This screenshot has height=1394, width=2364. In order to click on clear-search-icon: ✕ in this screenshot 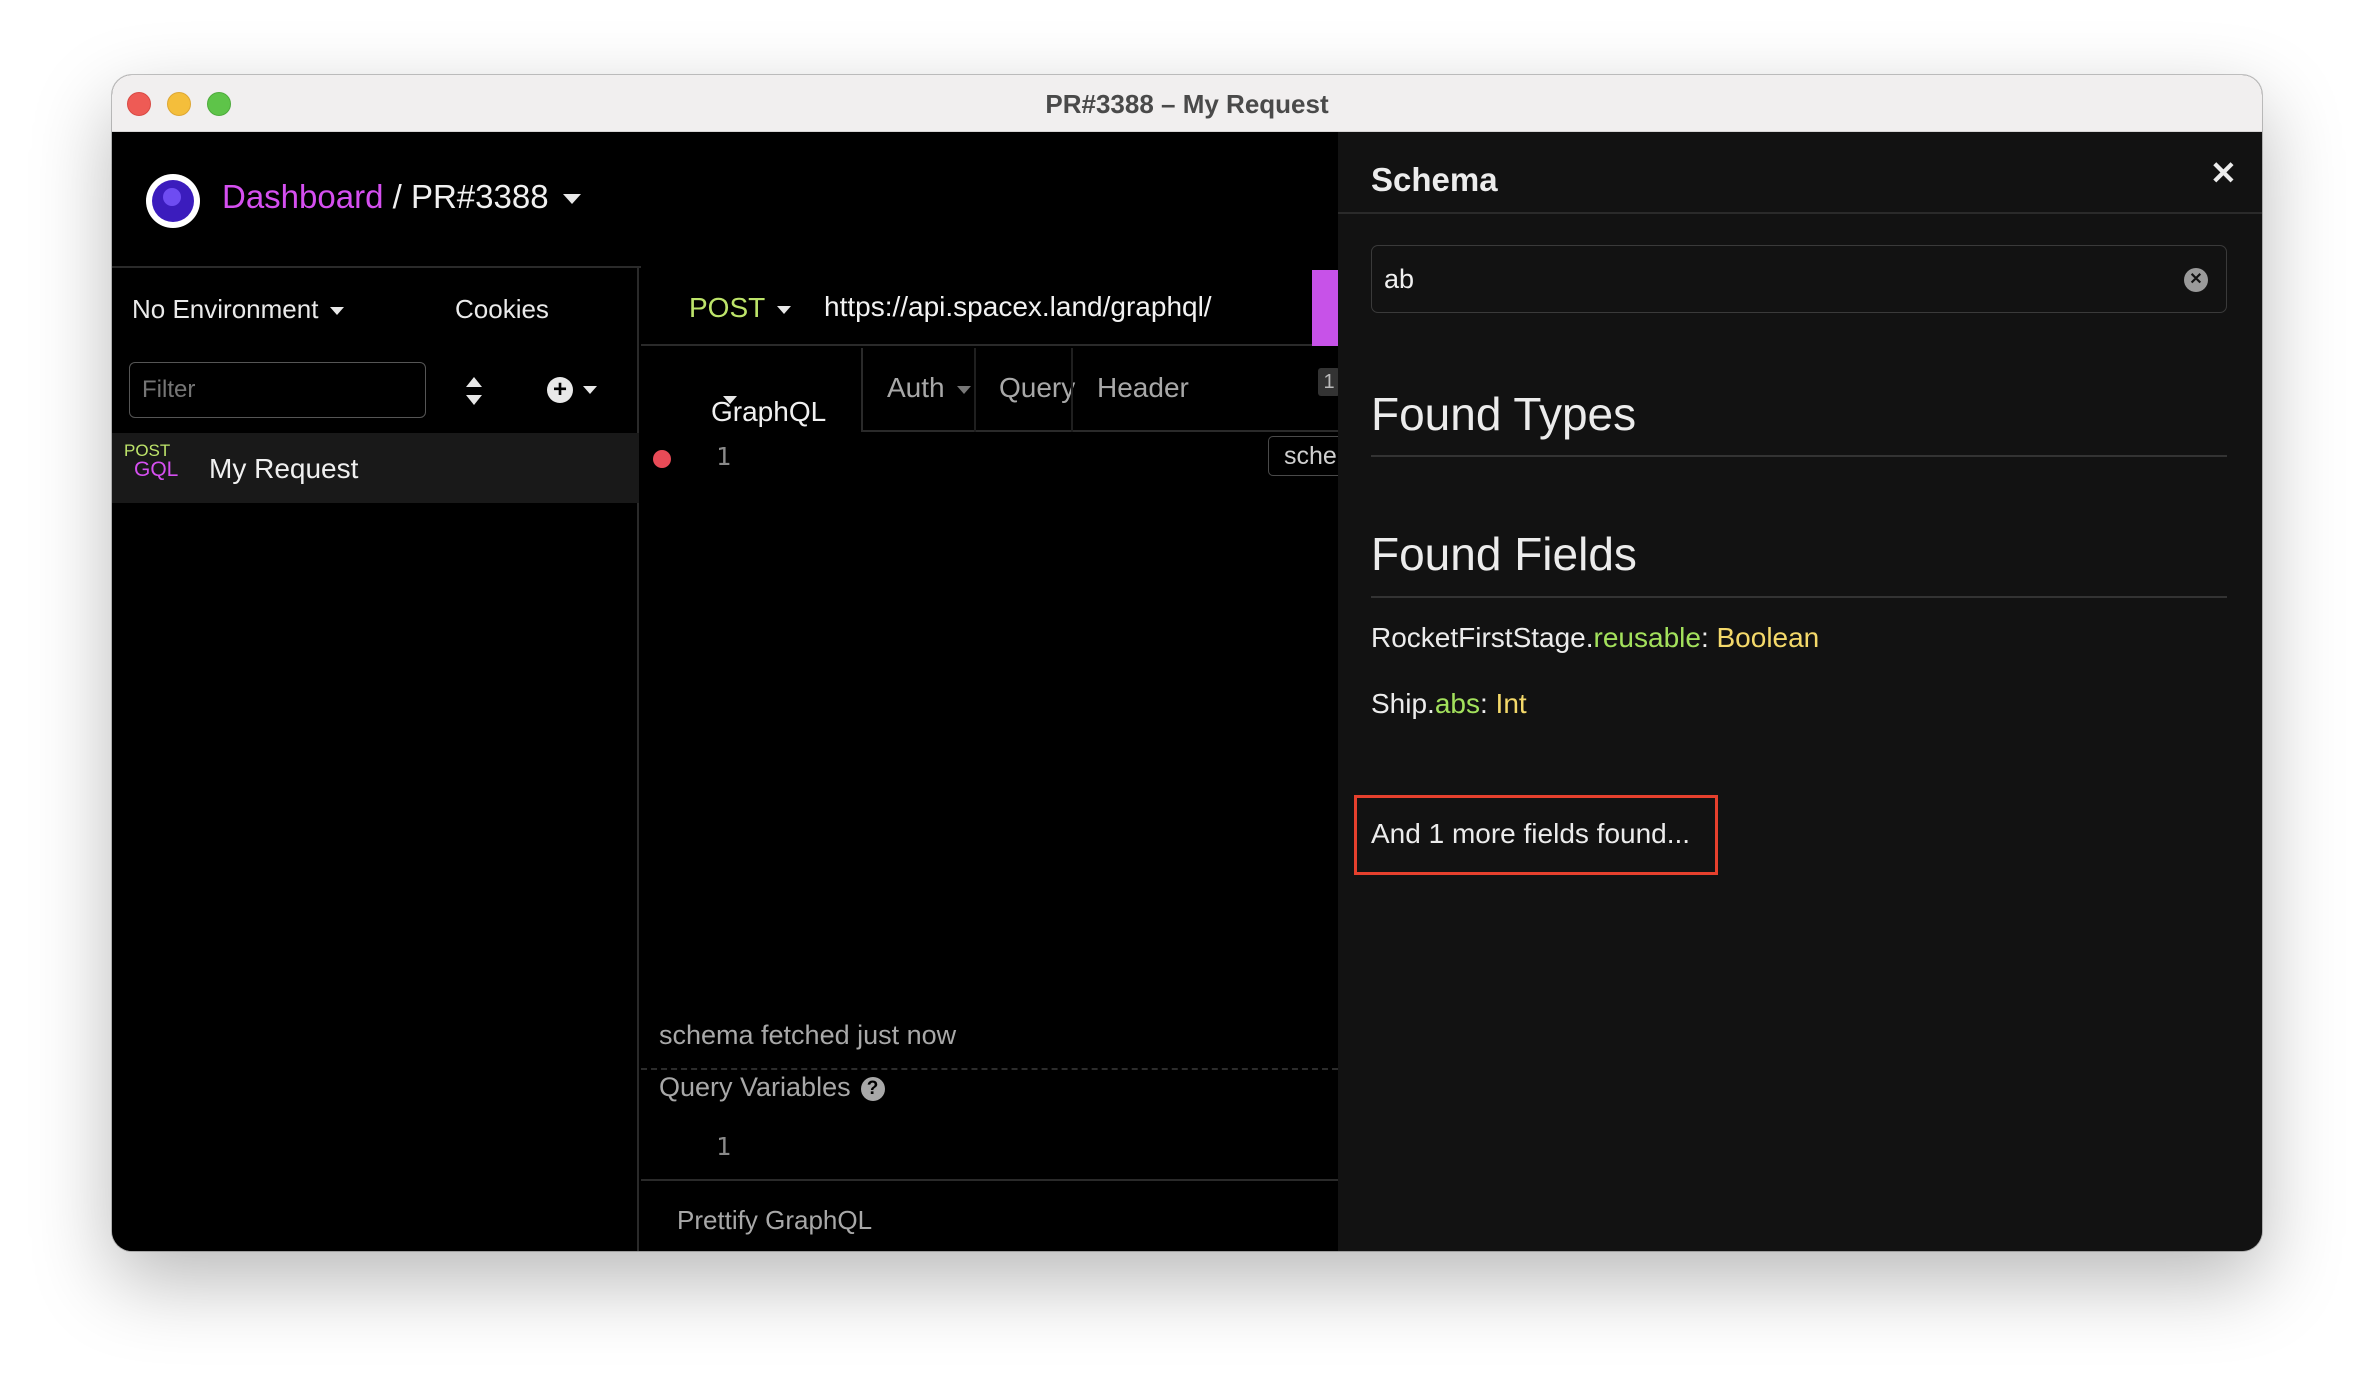, I will do `click(2196, 280)`.